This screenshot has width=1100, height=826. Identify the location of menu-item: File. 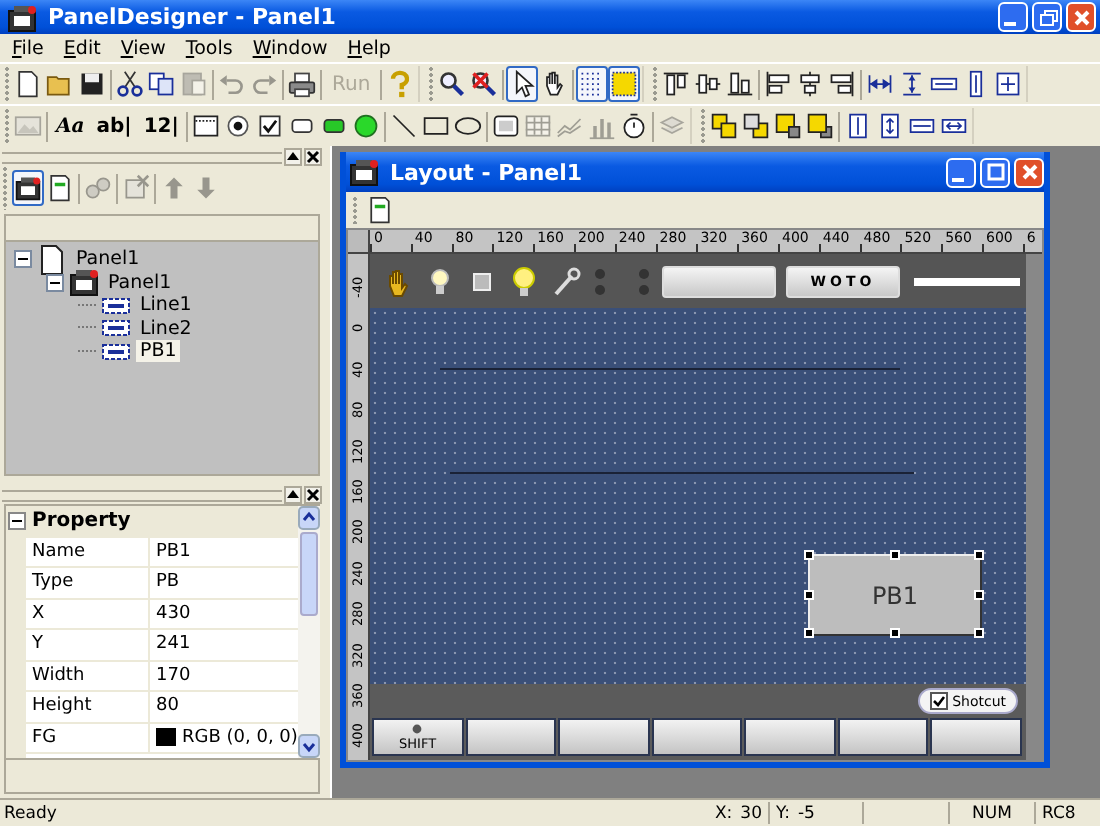
(28, 48).